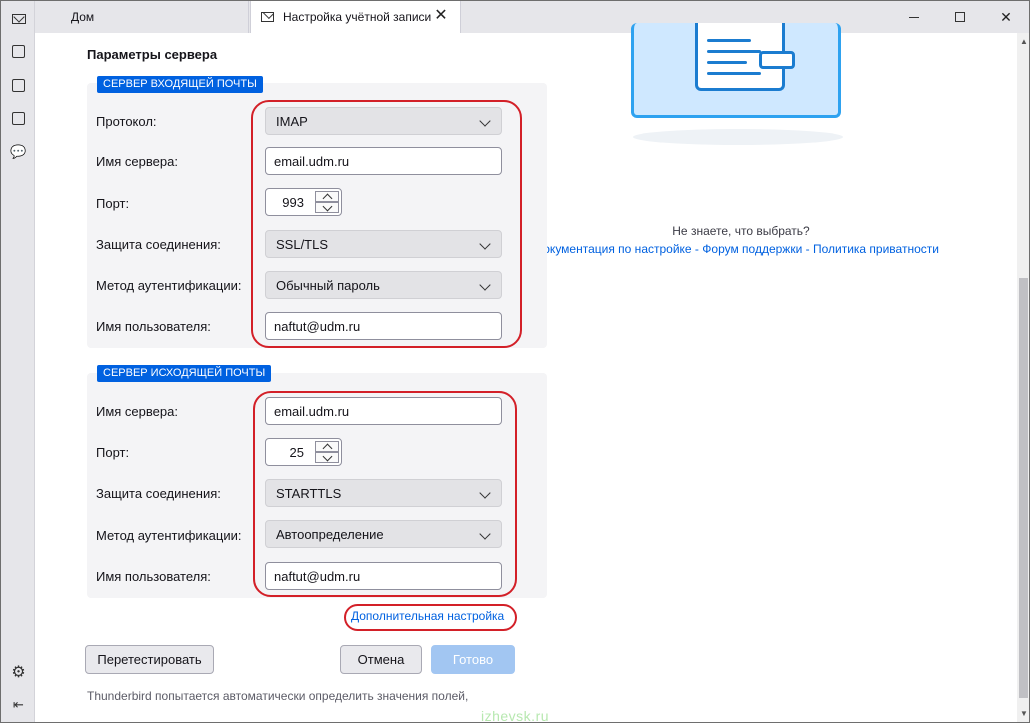 This screenshot has height=723, width=1030. Describe the element at coordinates (18, 151) in the screenshot. I see `chat-icon: 💬` at that location.